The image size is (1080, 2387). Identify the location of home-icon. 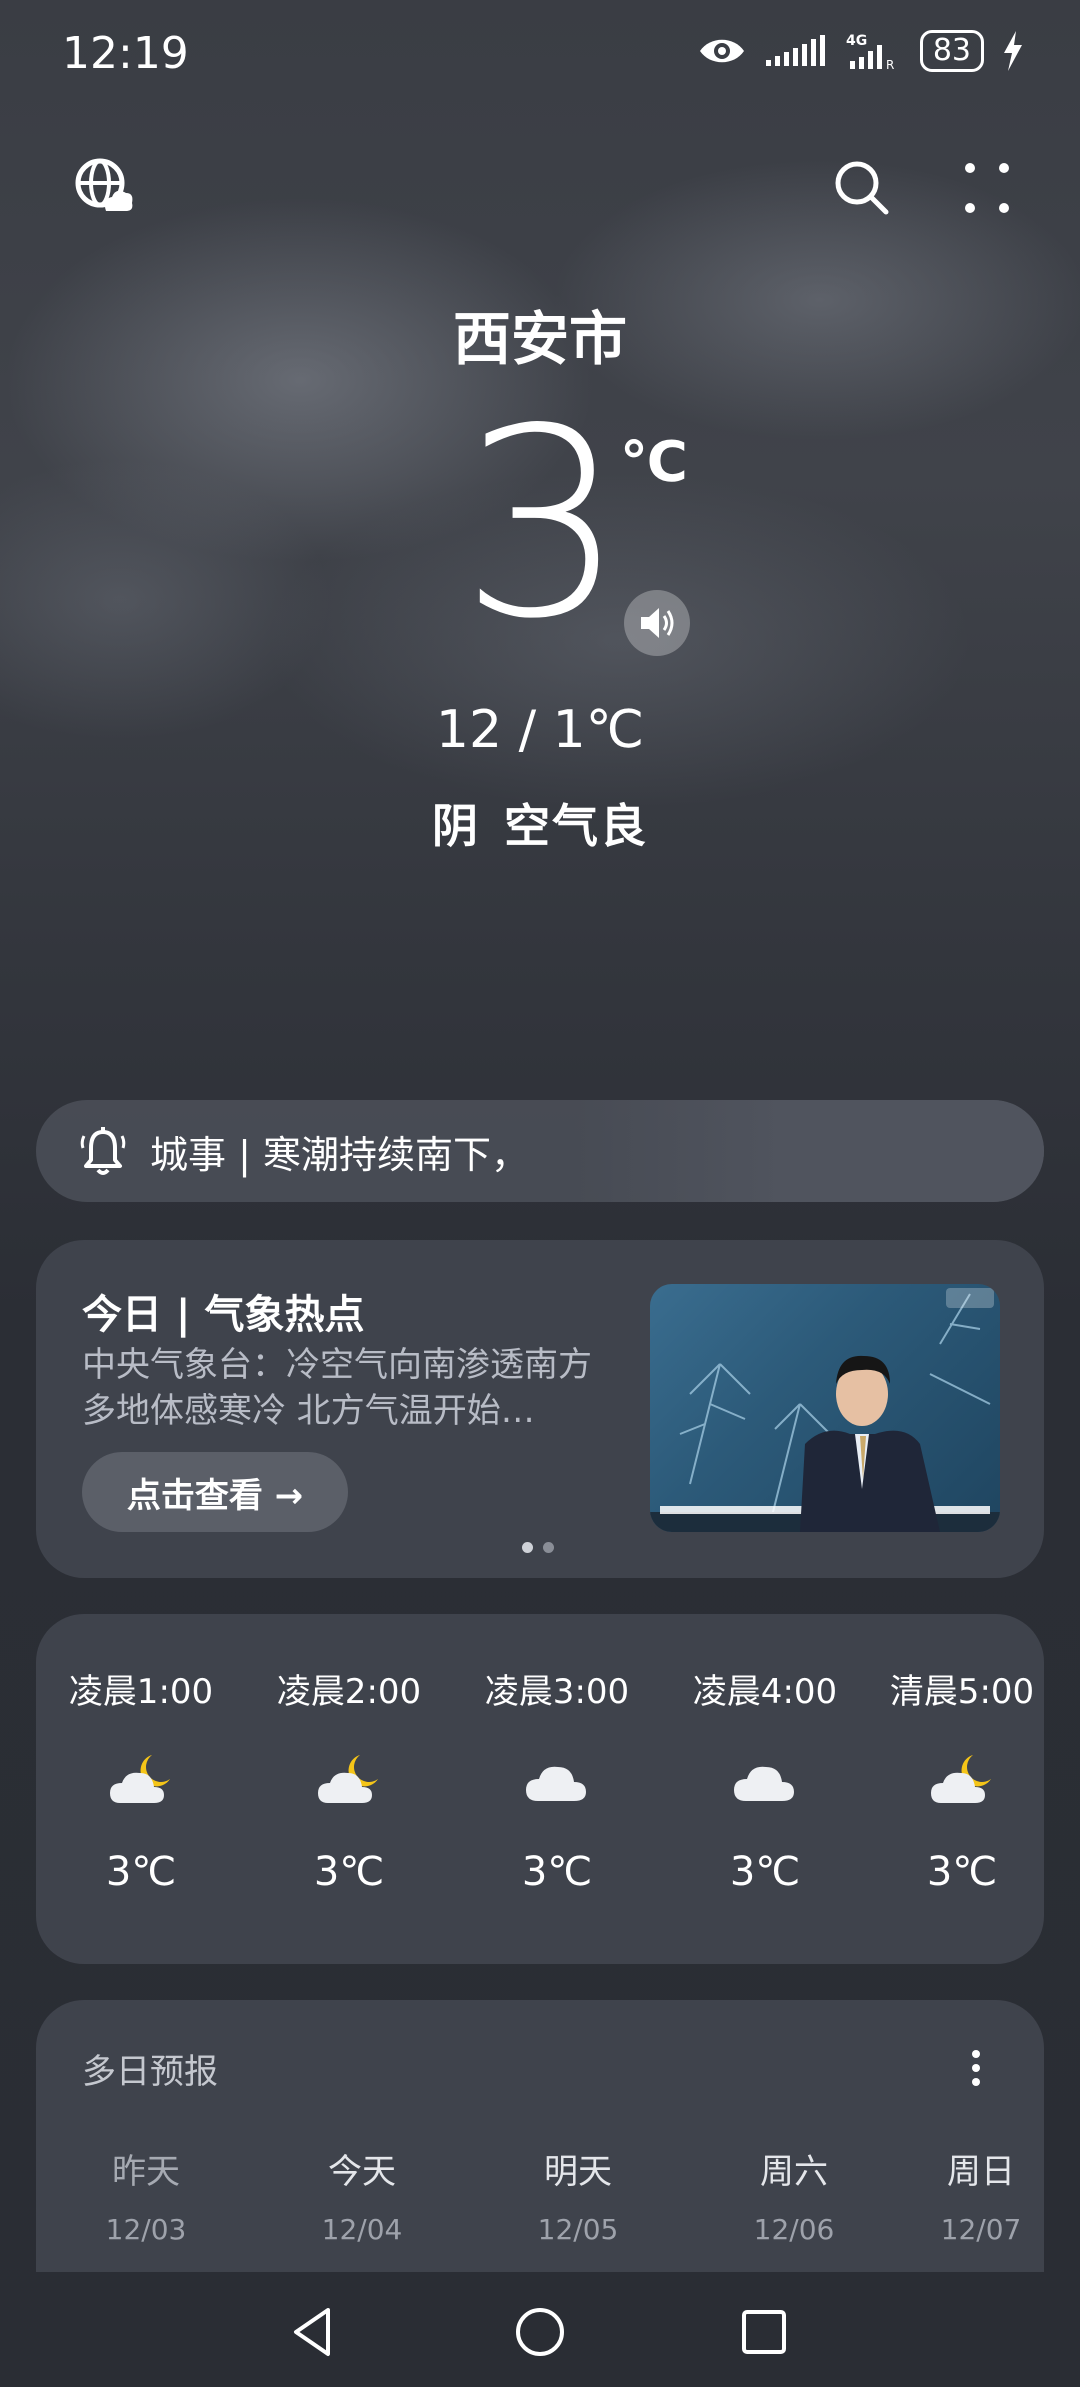
(540, 2332).